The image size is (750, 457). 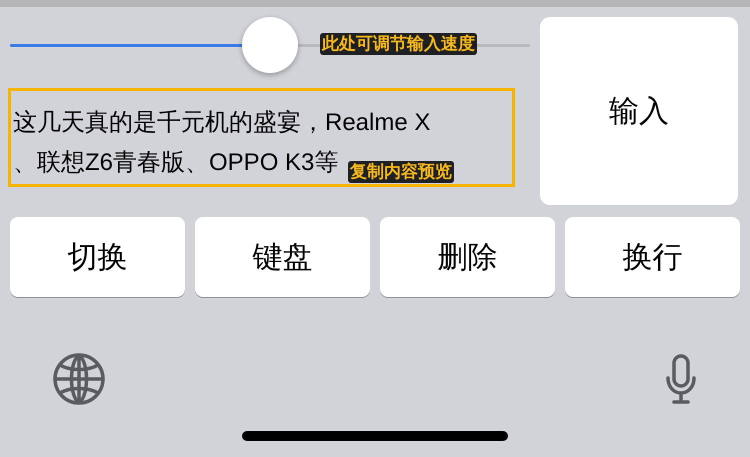 What do you see at coordinates (652, 257) in the screenshot?
I see `key-button: 换行` at bounding box center [652, 257].